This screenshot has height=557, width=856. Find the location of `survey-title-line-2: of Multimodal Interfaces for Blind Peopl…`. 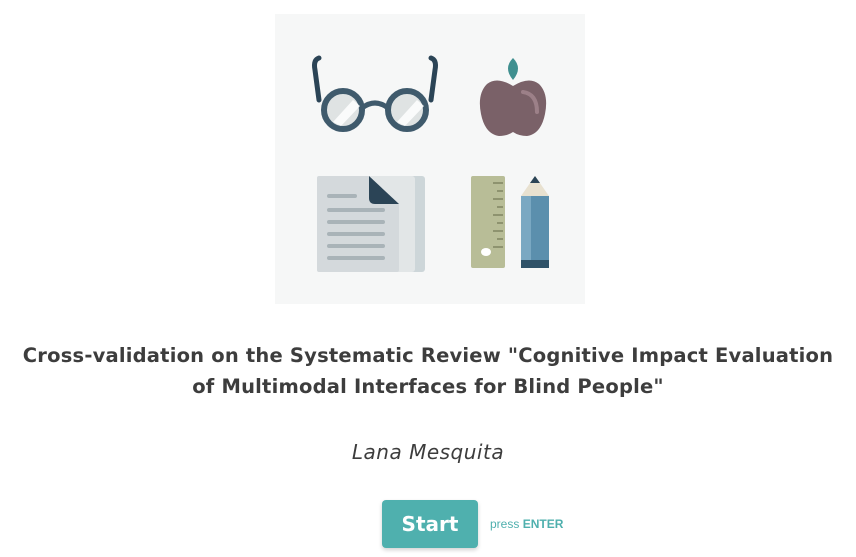

survey-title-line-2: of Multimodal Interfaces for Blind Peopl… is located at coordinates (428, 386).